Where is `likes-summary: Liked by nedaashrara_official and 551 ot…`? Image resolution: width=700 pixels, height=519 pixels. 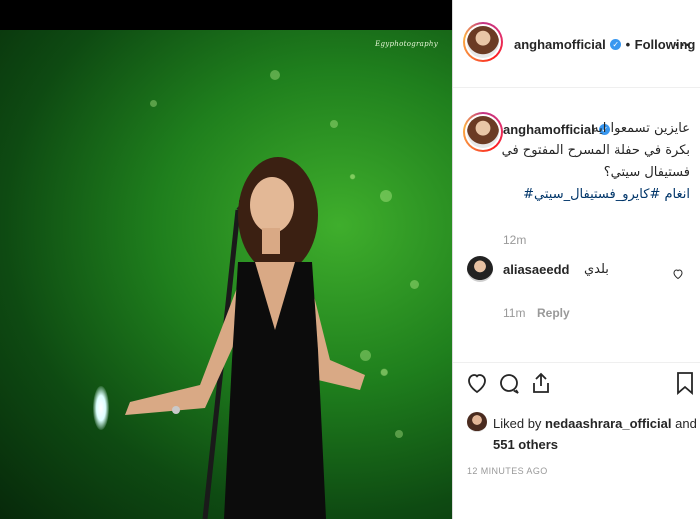 likes-summary: Liked by nedaashrara_official and 551 ot… is located at coordinates (595, 434).